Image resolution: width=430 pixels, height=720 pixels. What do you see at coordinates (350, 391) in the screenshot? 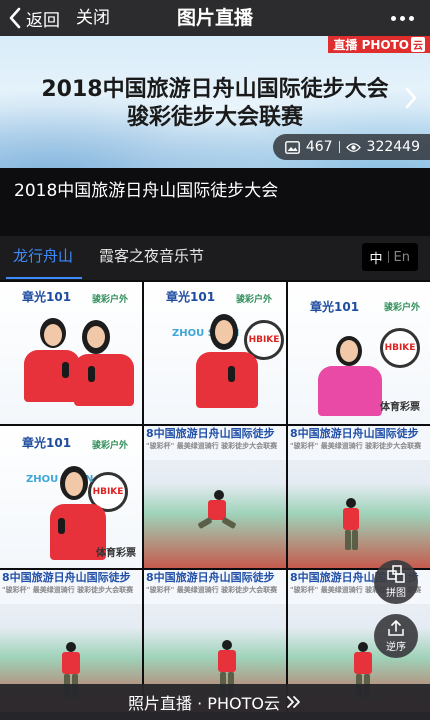
I see `person-jacket` at bounding box center [350, 391].